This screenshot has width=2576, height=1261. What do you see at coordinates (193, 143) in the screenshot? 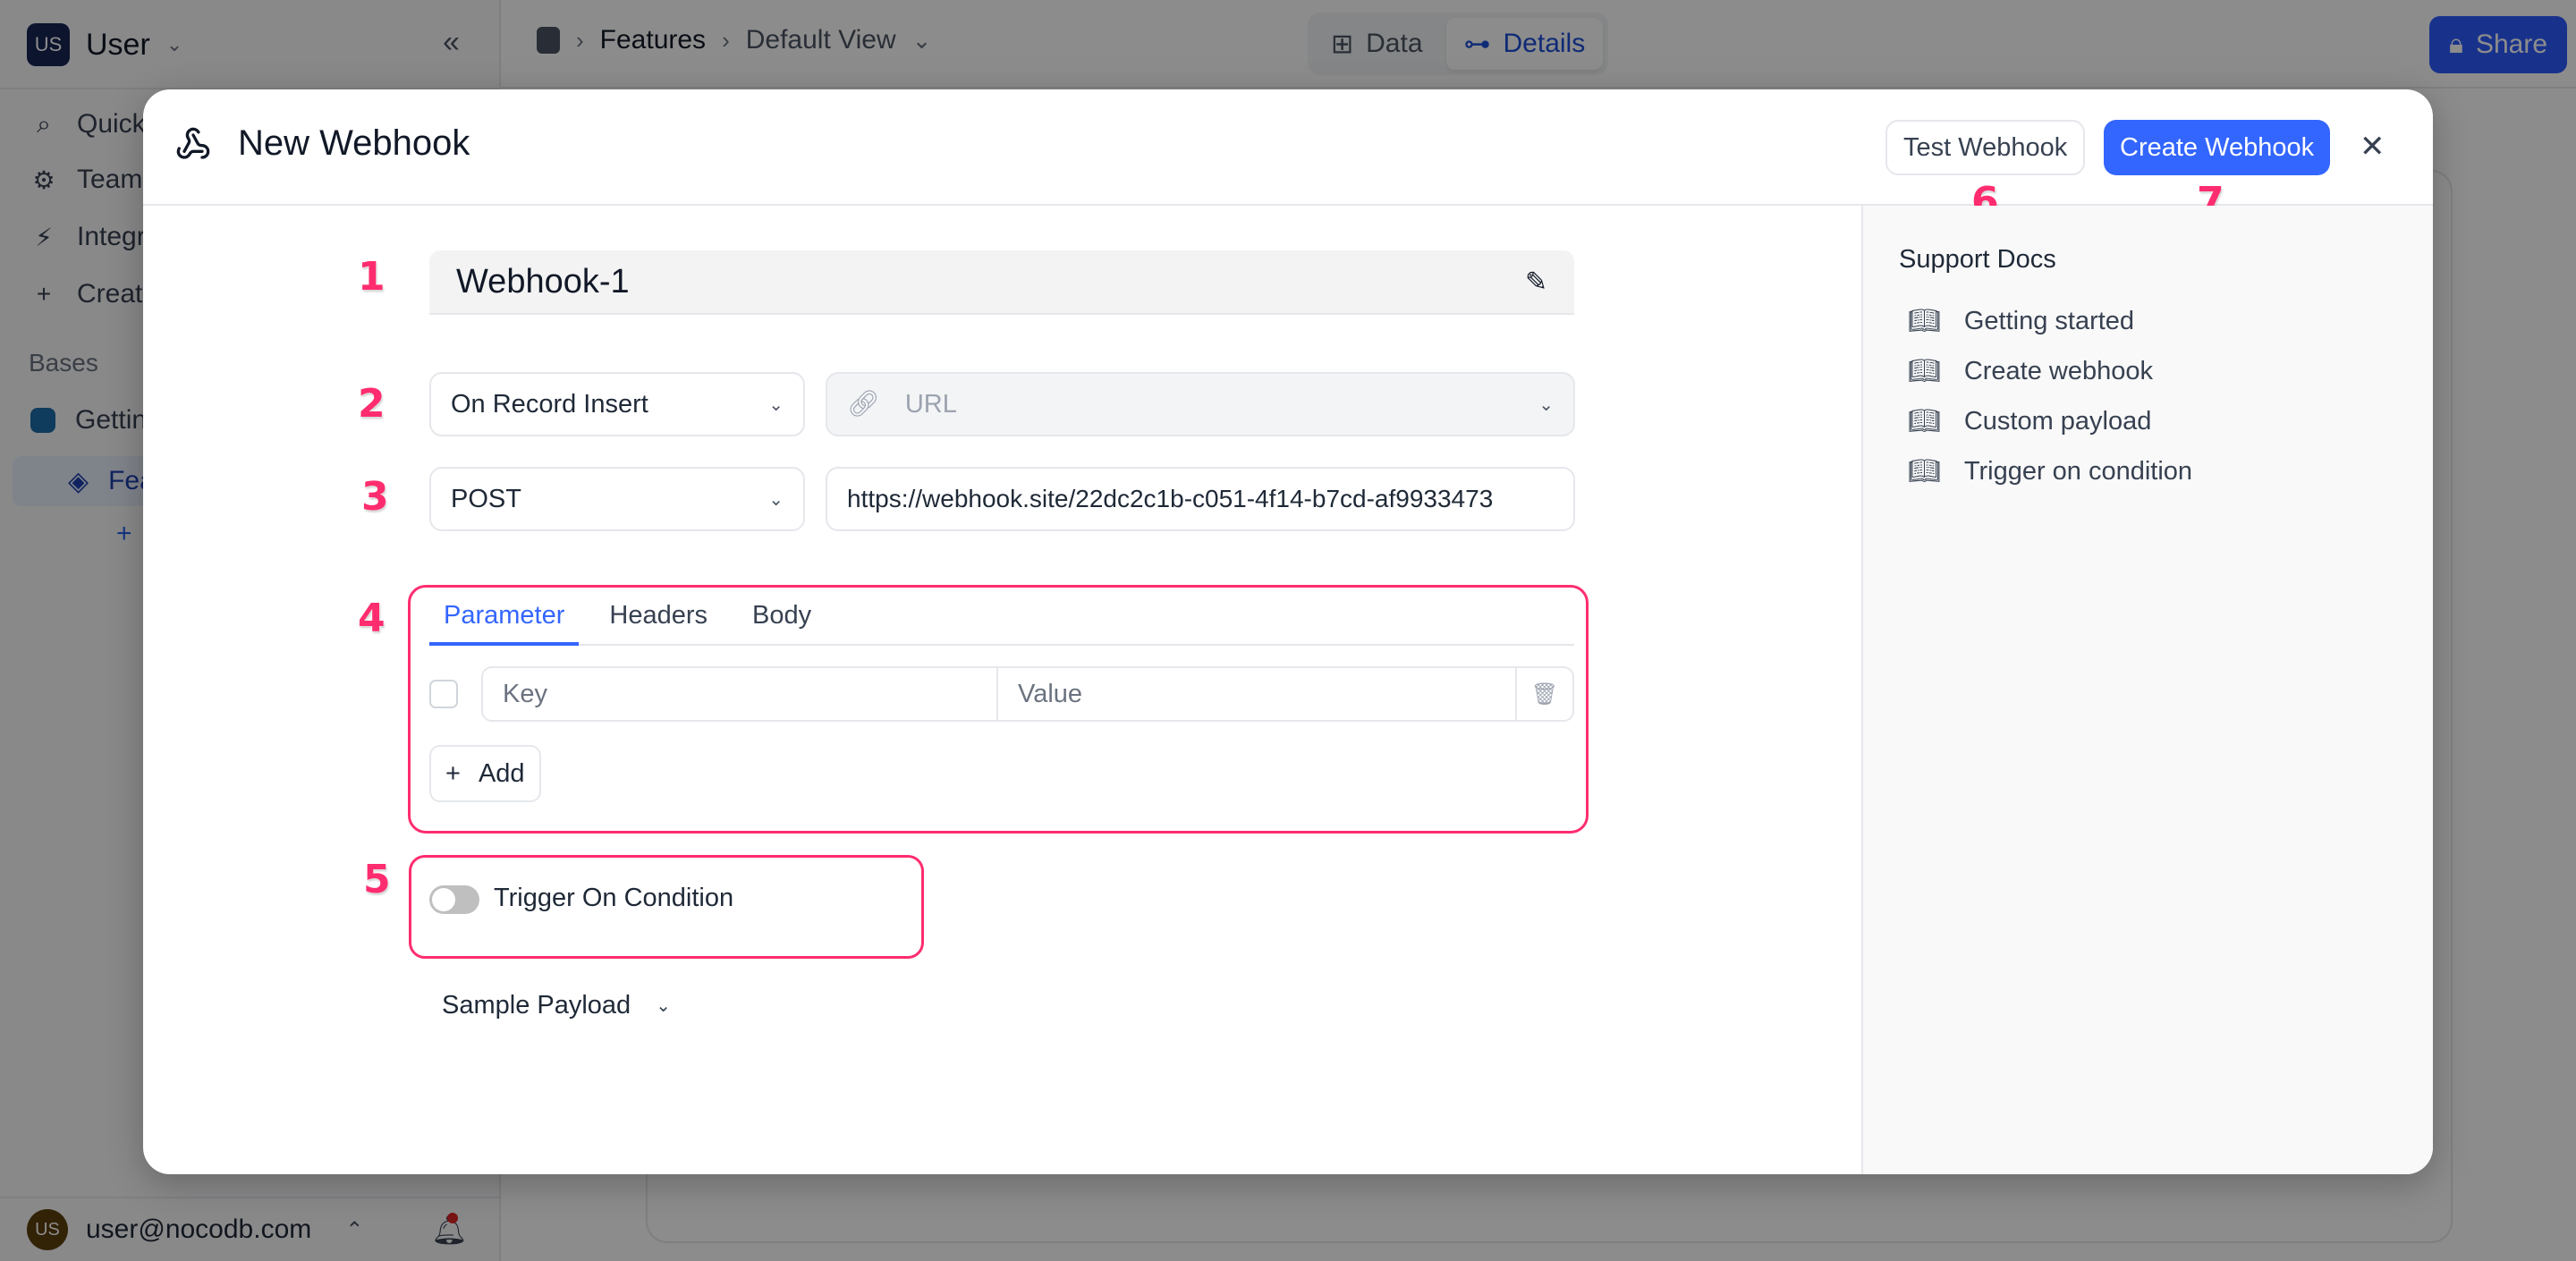
I see `webhook-icon` at bounding box center [193, 143].